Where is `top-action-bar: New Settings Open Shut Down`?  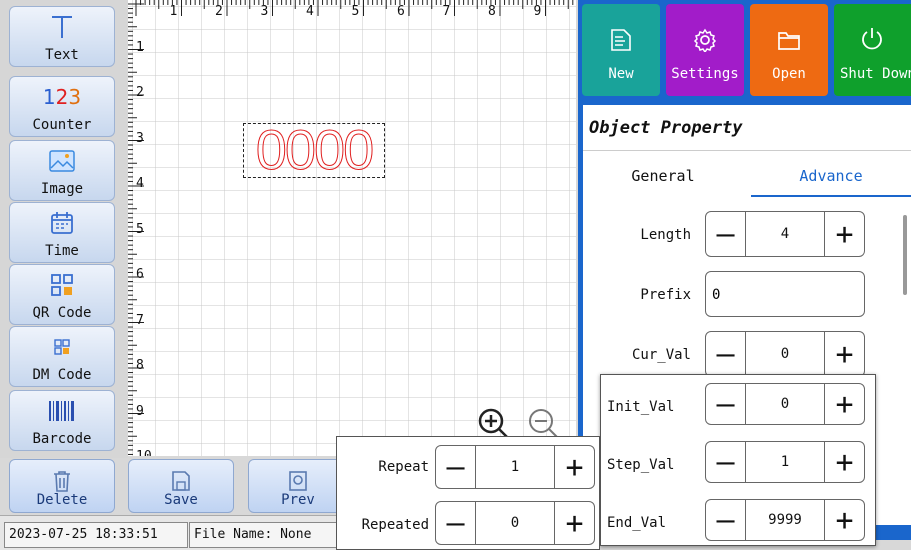
top-action-bar: New Settings Open Shut Down is located at coordinates (744, 50).